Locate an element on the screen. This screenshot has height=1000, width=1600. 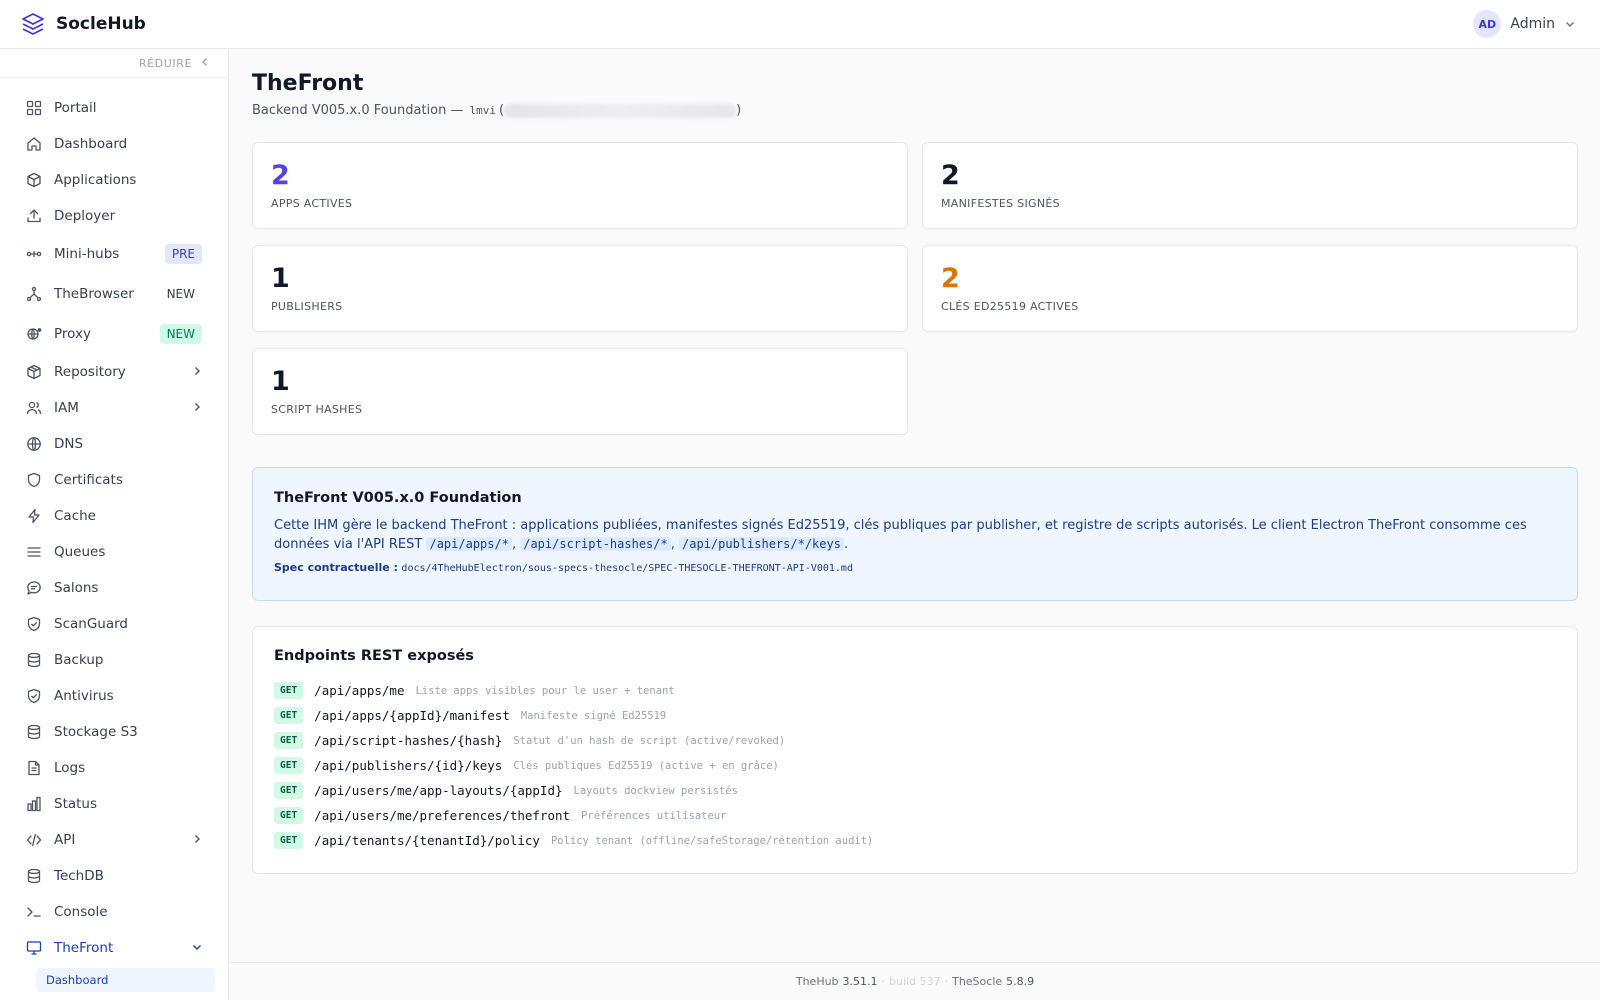
sidebar-item-label: Backup is located at coordinates (79, 660).